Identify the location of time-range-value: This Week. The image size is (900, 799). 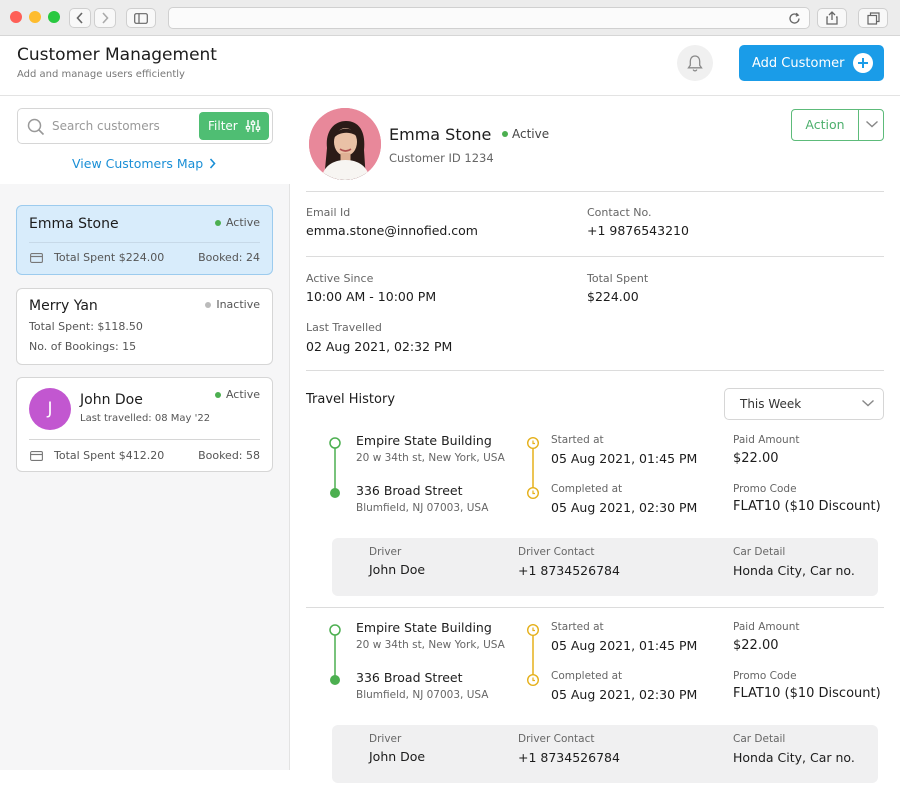
(771, 404).